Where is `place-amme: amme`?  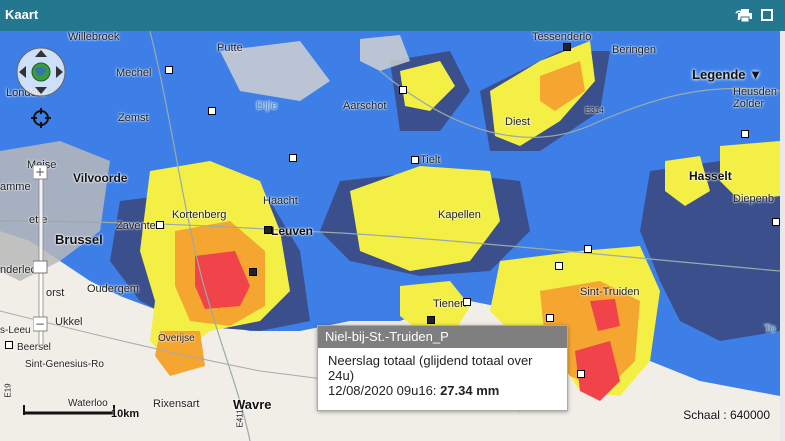 place-amme: amme is located at coordinates (15, 187).